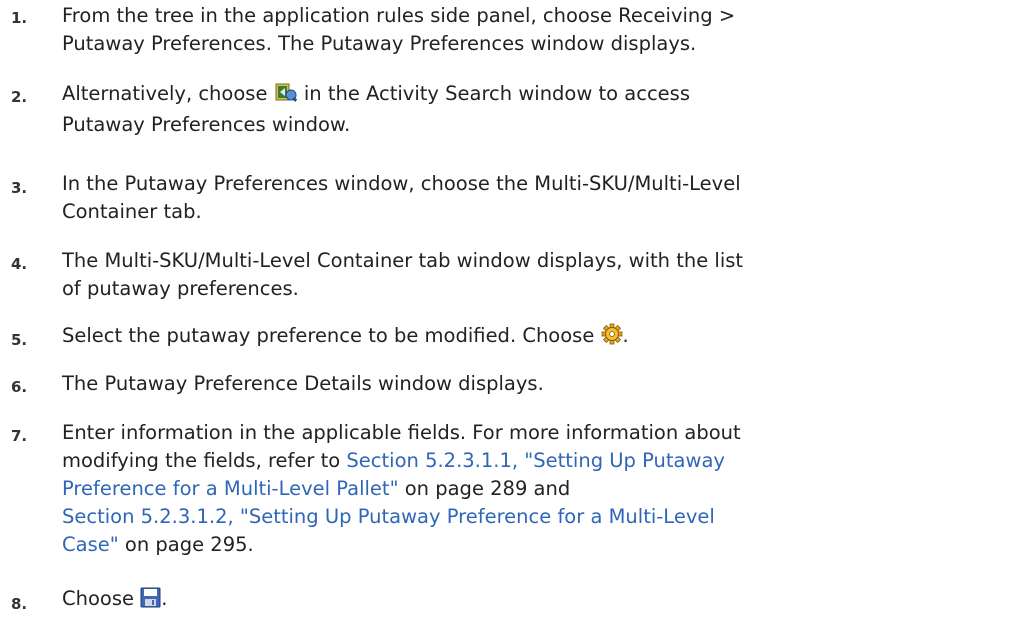 The height and width of the screenshot is (623, 1011). I want to click on step-number: 5., so click(19, 340).